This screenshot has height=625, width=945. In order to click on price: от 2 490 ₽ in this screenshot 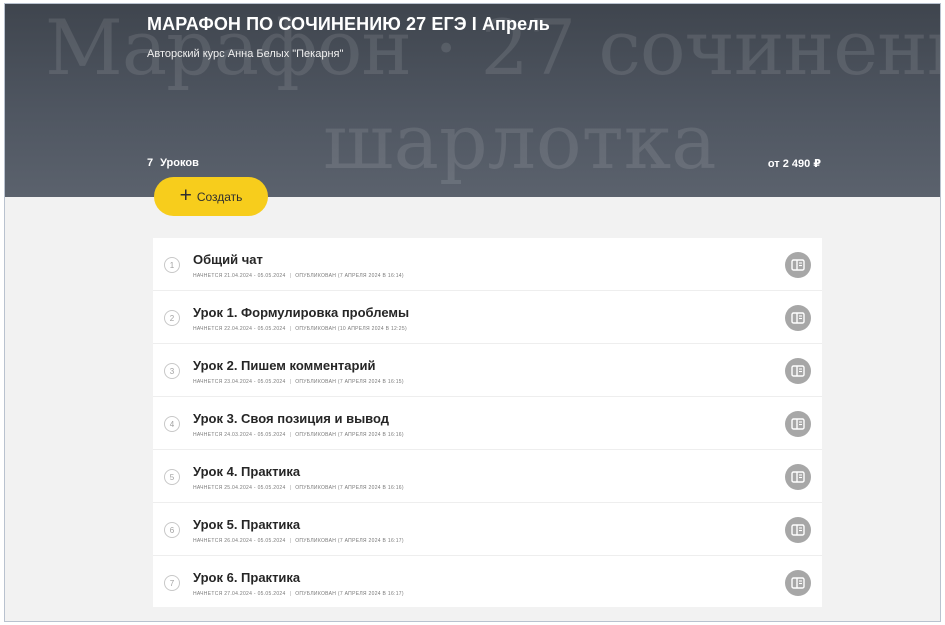, I will do `click(794, 164)`.